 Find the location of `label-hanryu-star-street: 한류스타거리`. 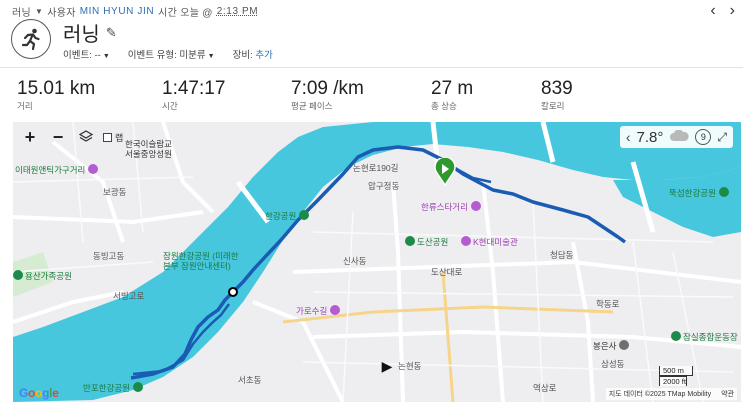

label-hanryu-star-street: 한류스타거리 is located at coordinates (452, 207).